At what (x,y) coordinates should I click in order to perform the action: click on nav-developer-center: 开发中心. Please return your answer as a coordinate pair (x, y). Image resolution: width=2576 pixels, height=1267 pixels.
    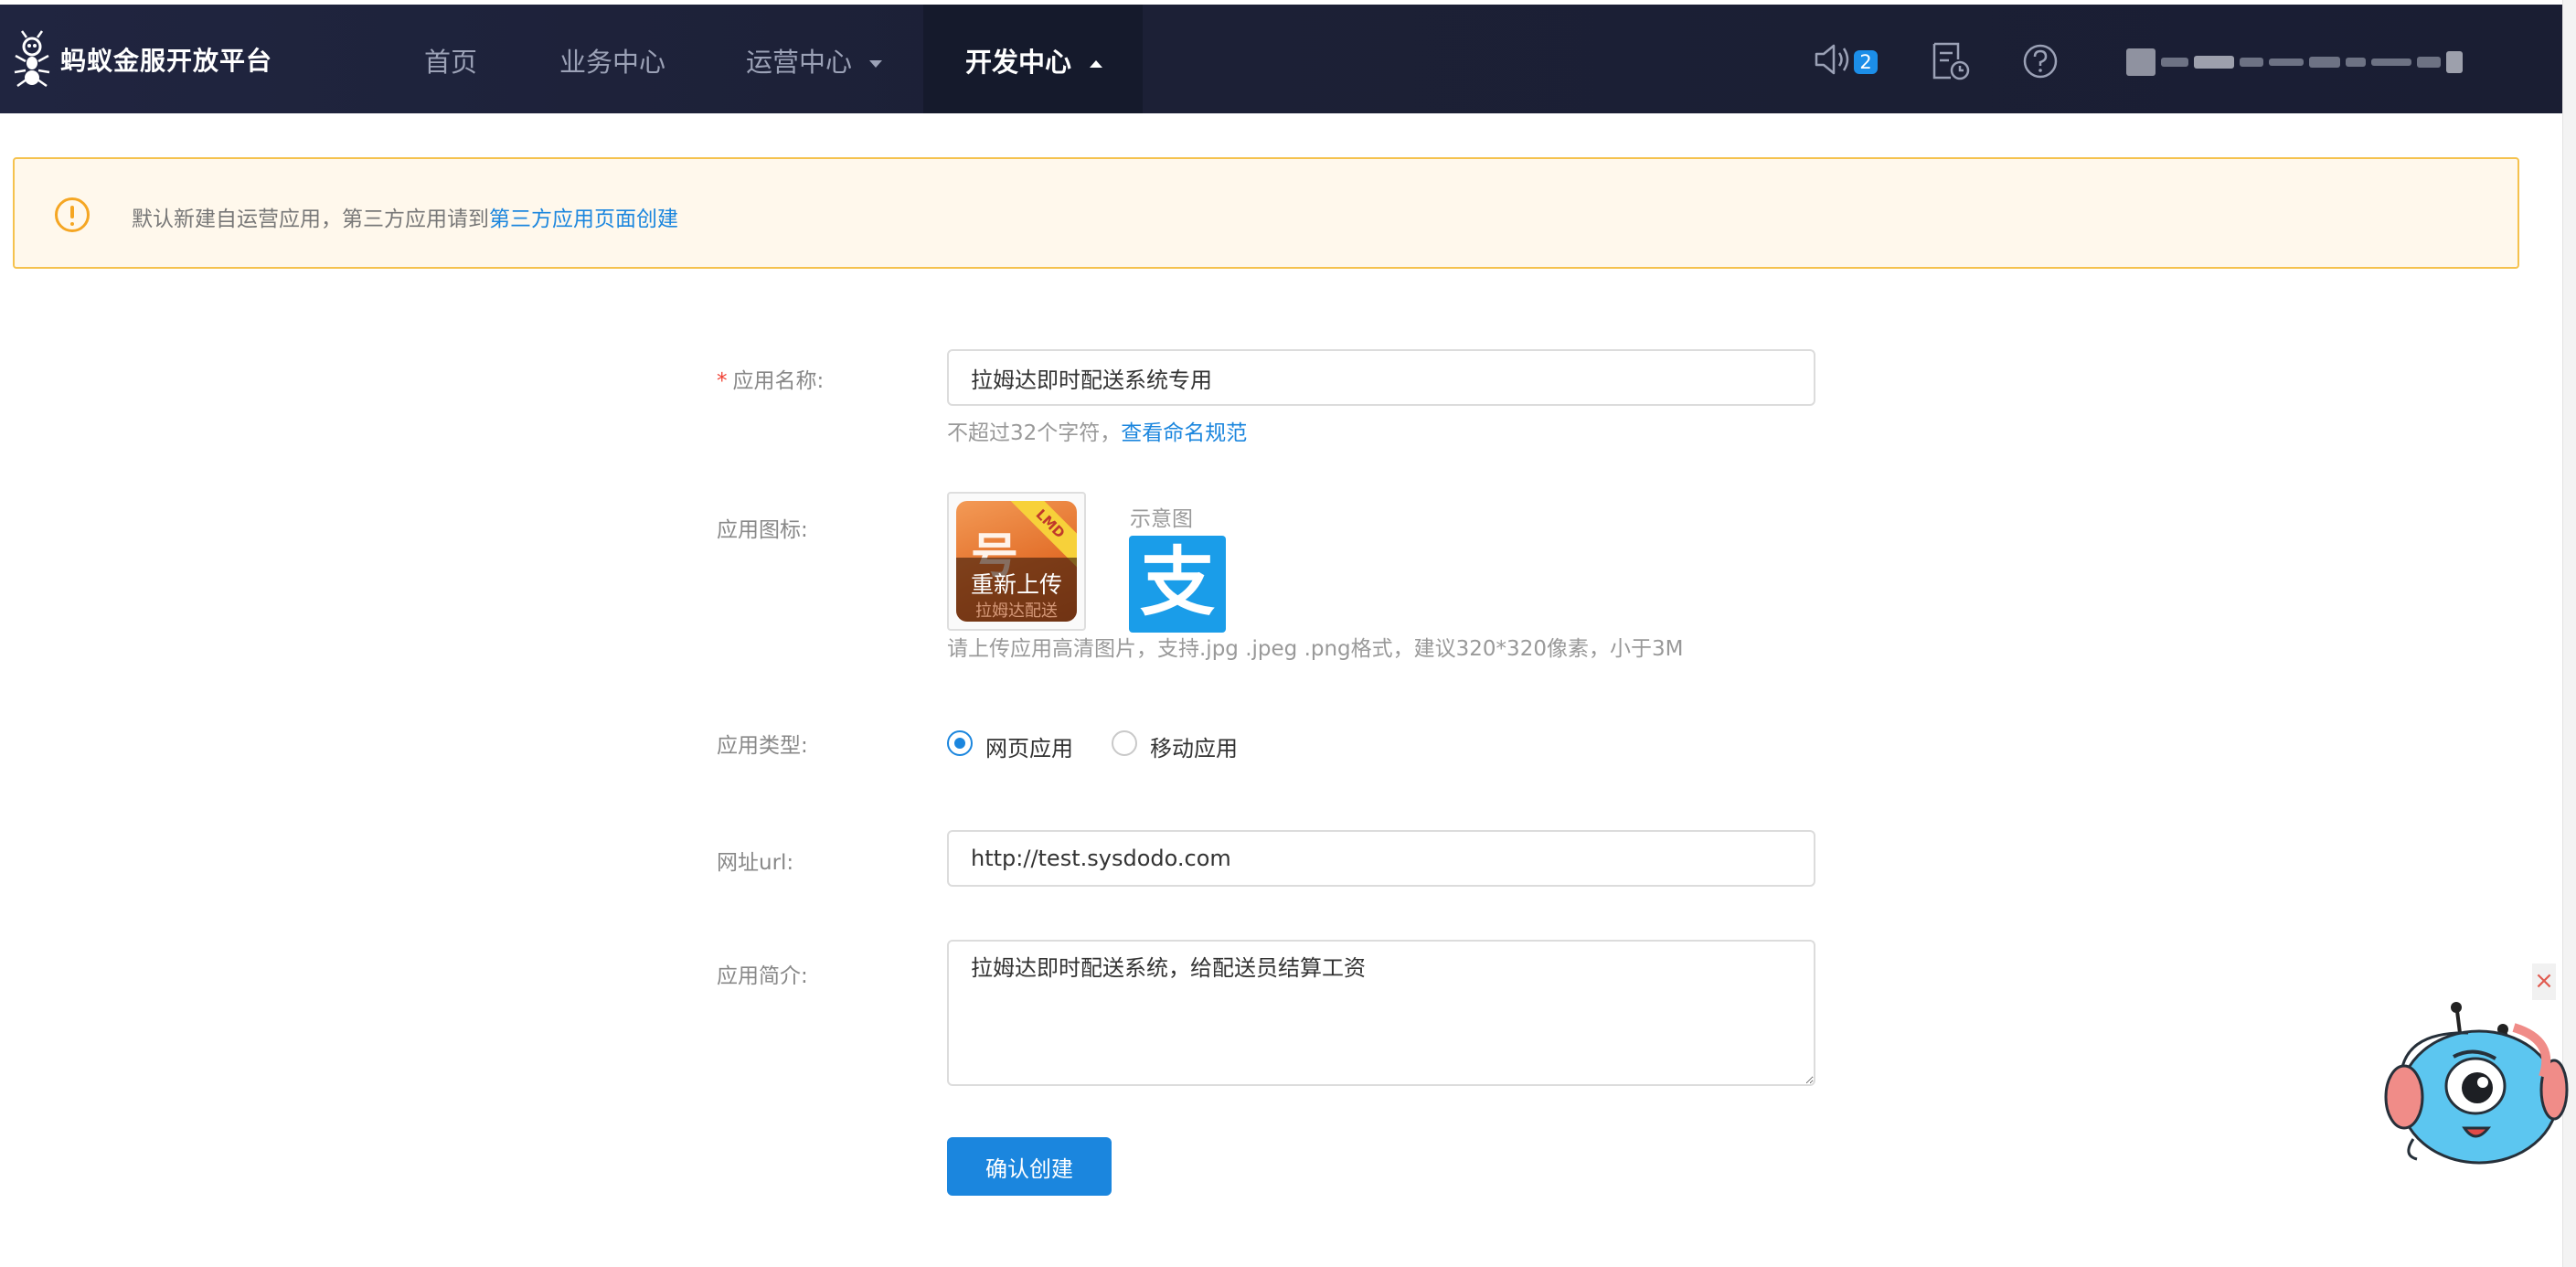
    Looking at the image, I should click on (1034, 60).